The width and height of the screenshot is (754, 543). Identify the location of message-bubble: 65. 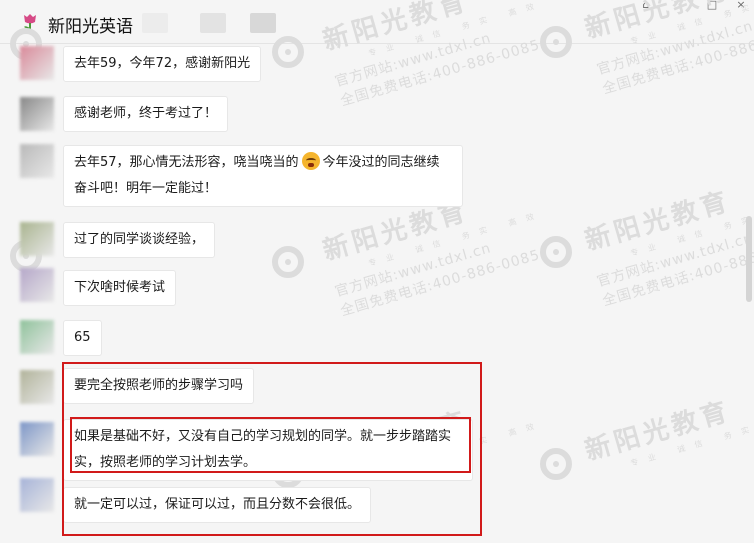
(82, 338).